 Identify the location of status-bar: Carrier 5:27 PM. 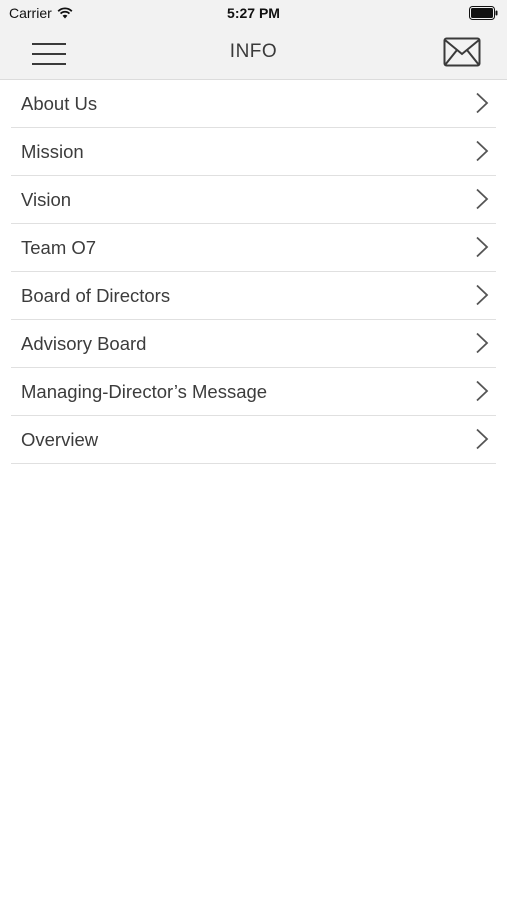
(253, 14).